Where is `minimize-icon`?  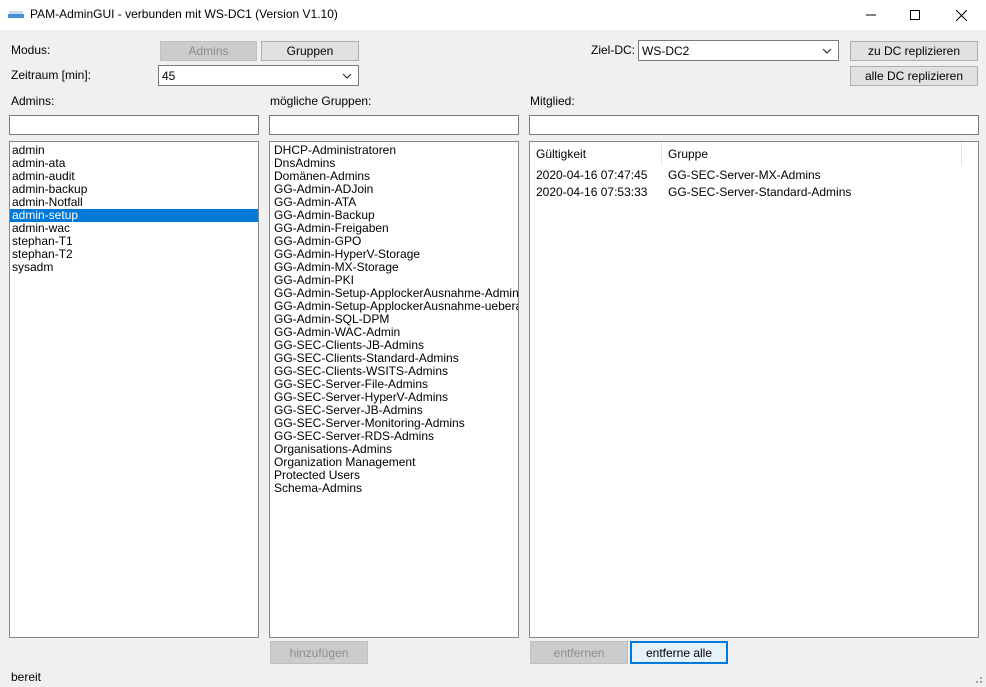
minimize-icon is located at coordinates (871, 15).